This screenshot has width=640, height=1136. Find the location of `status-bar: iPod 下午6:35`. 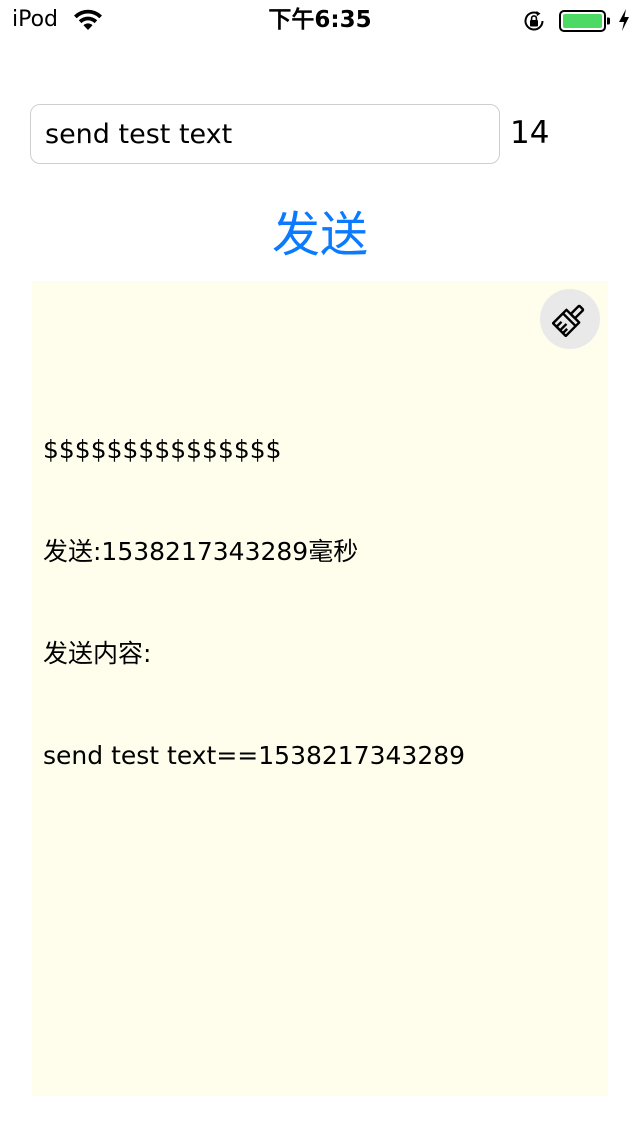

status-bar: iPod 下午6:35 is located at coordinates (320, 20).